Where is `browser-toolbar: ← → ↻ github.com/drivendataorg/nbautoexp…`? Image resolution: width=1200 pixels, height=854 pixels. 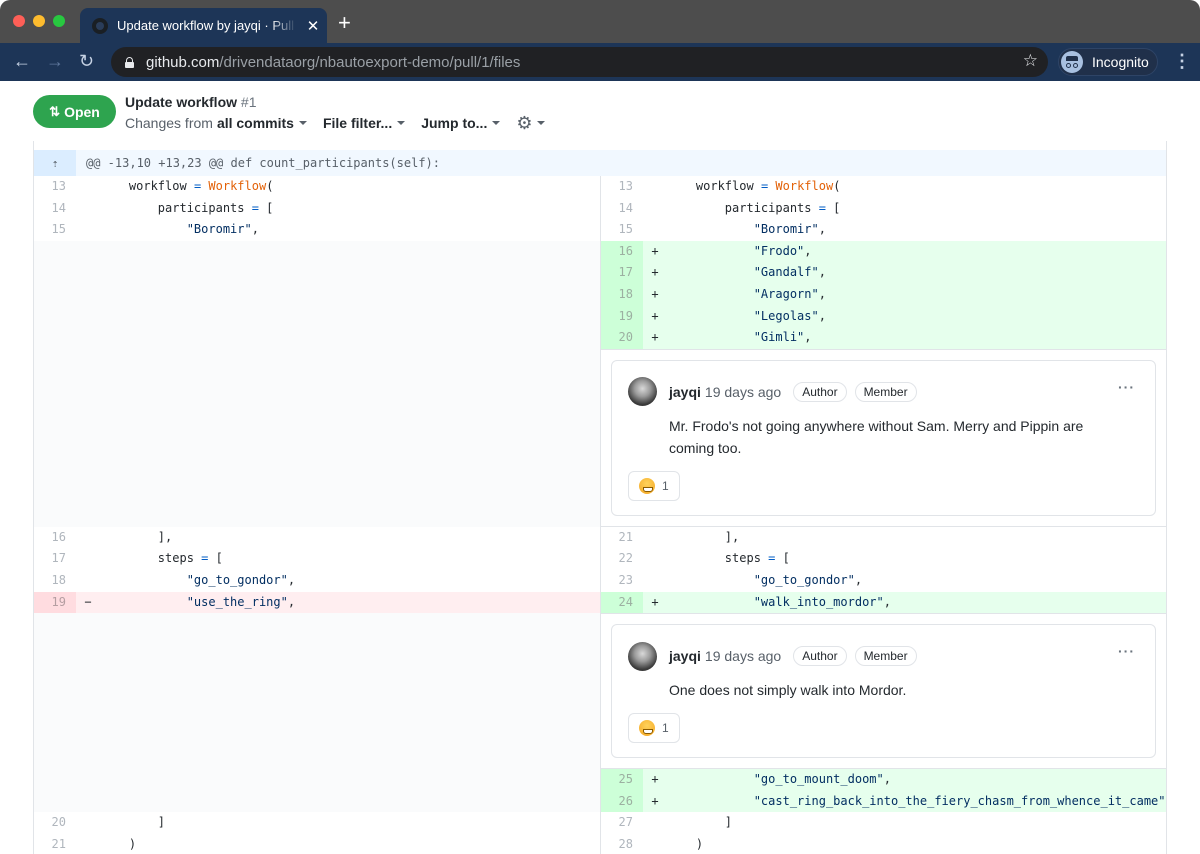
browser-toolbar: ← → ↻ github.com/drivendataorg/nbautoexp… is located at coordinates (600, 62).